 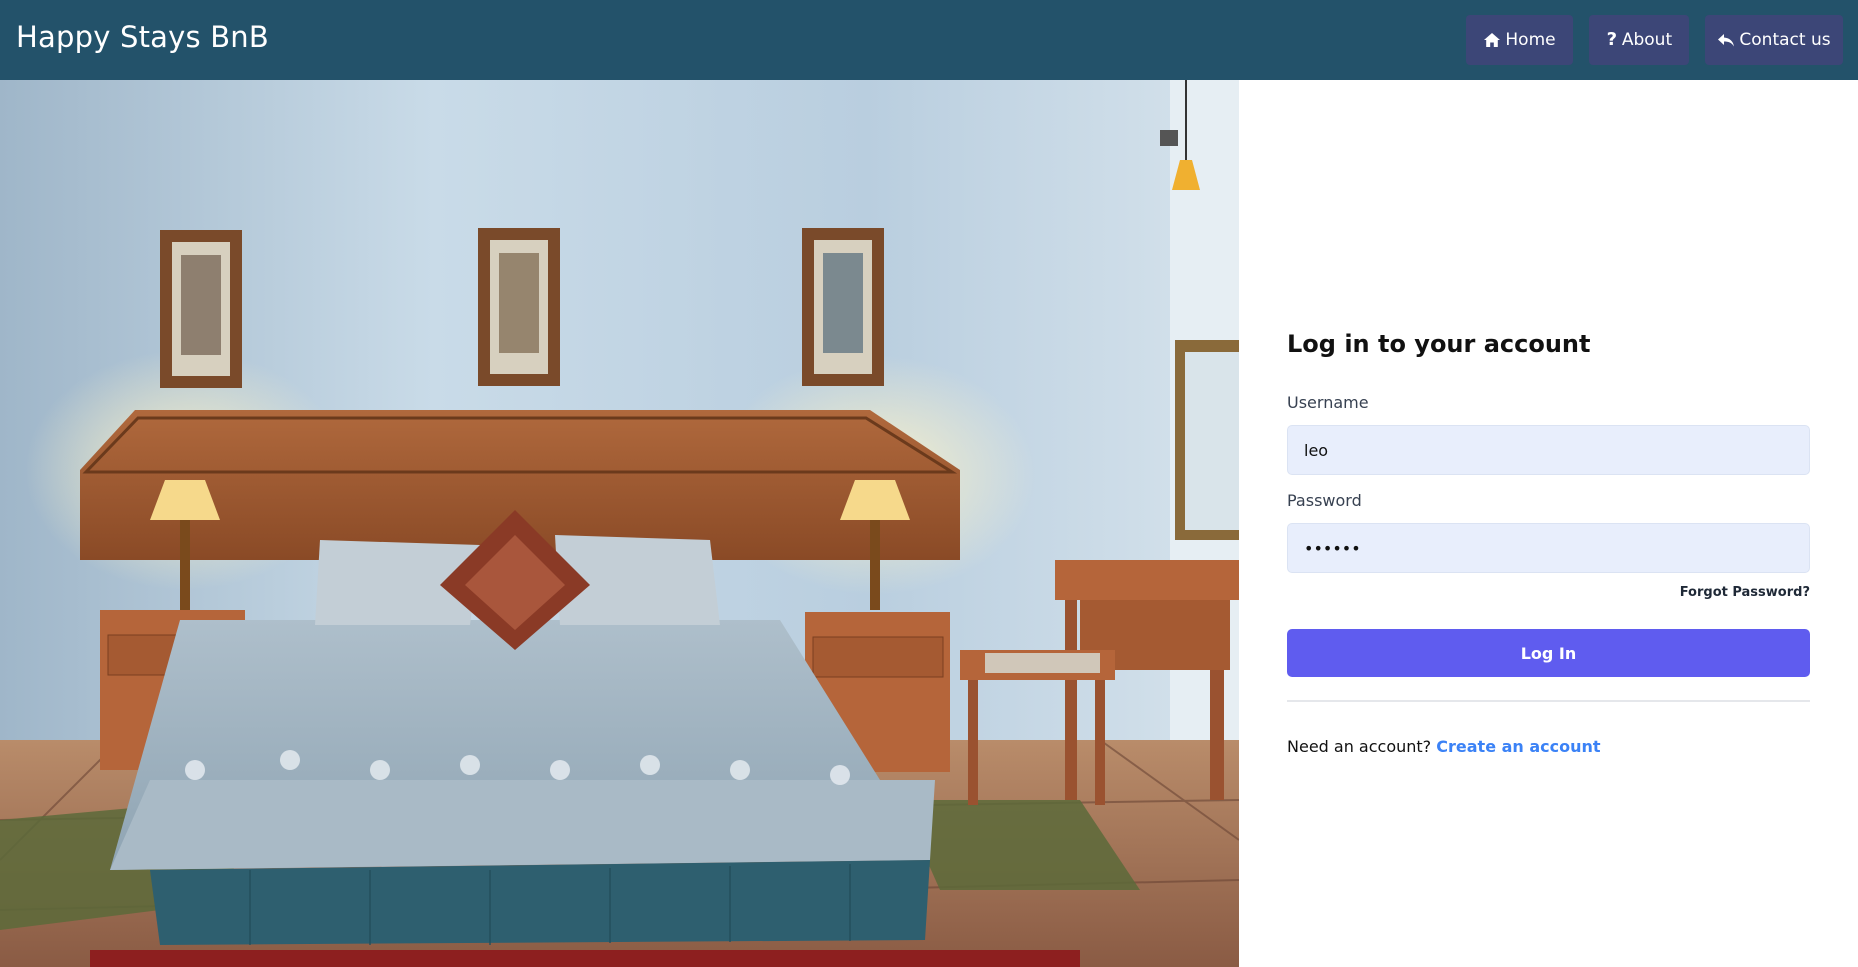 I want to click on signup-row: Need an account? Create an account, so click(x=1444, y=746).